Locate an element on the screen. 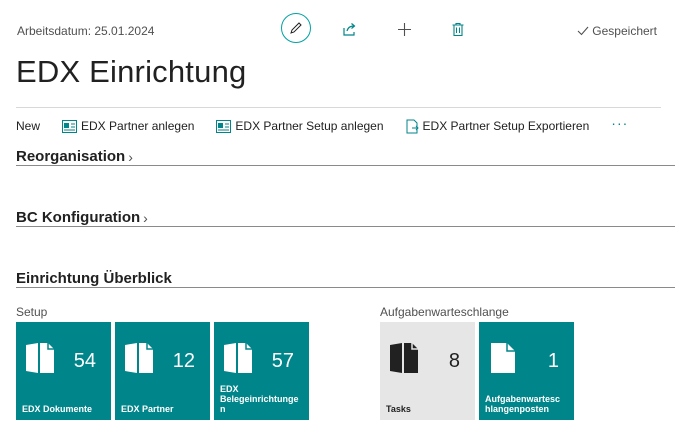 This screenshot has width=675, height=423. add-button is located at coordinates (404, 29).